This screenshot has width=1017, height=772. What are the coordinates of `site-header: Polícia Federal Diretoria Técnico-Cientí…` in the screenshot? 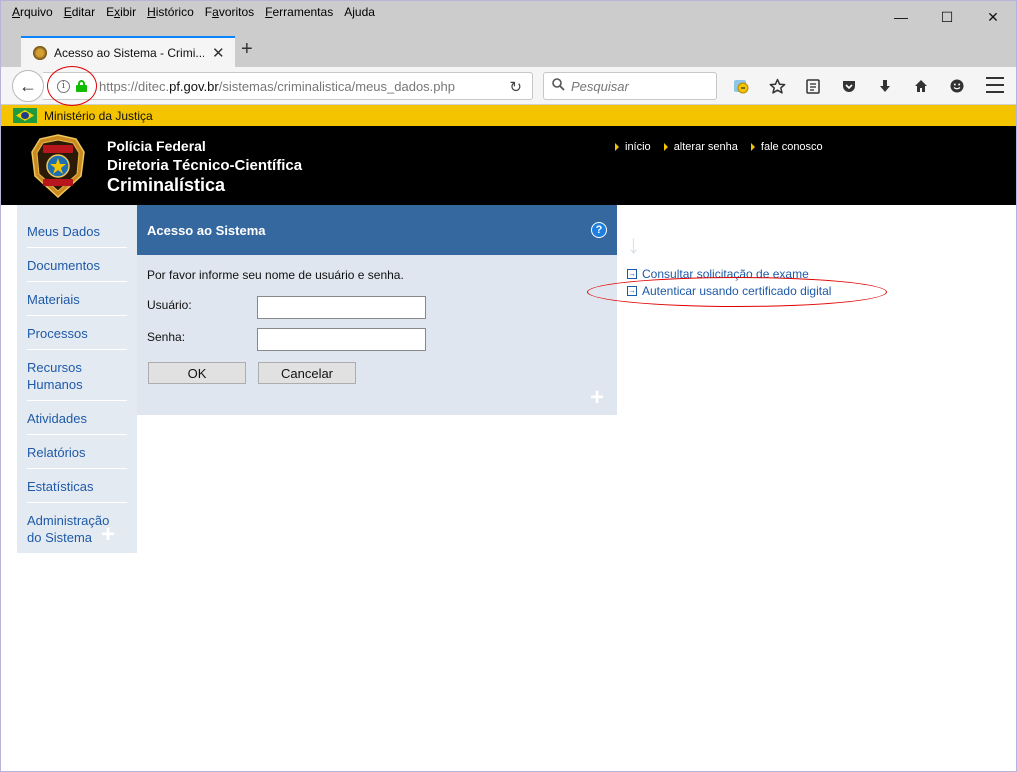 It's located at (508, 165).